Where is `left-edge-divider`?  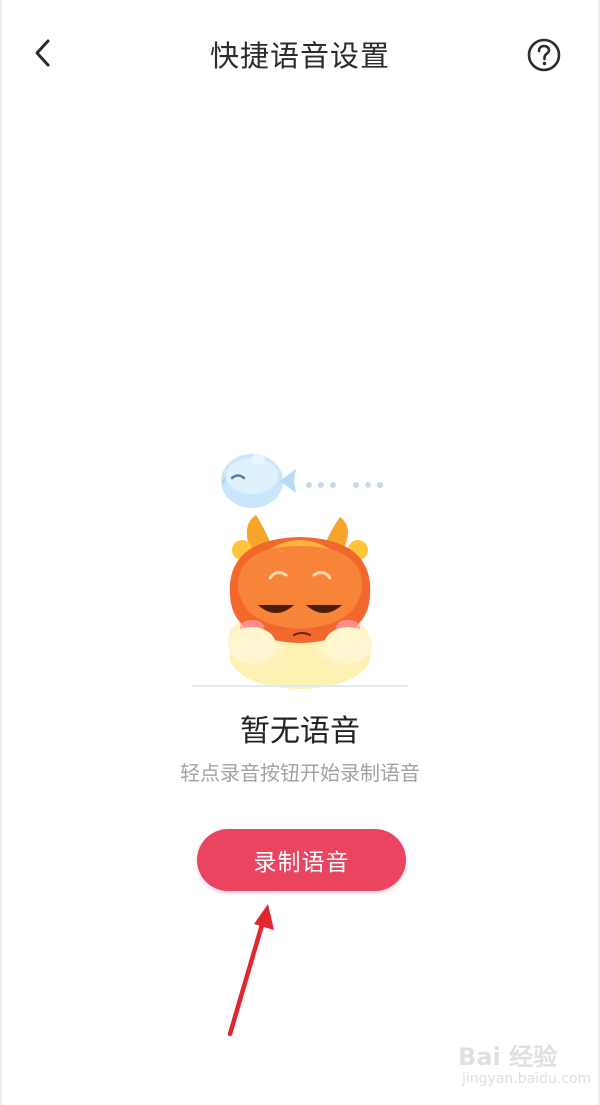
left-edge-divider is located at coordinates (1, 552).